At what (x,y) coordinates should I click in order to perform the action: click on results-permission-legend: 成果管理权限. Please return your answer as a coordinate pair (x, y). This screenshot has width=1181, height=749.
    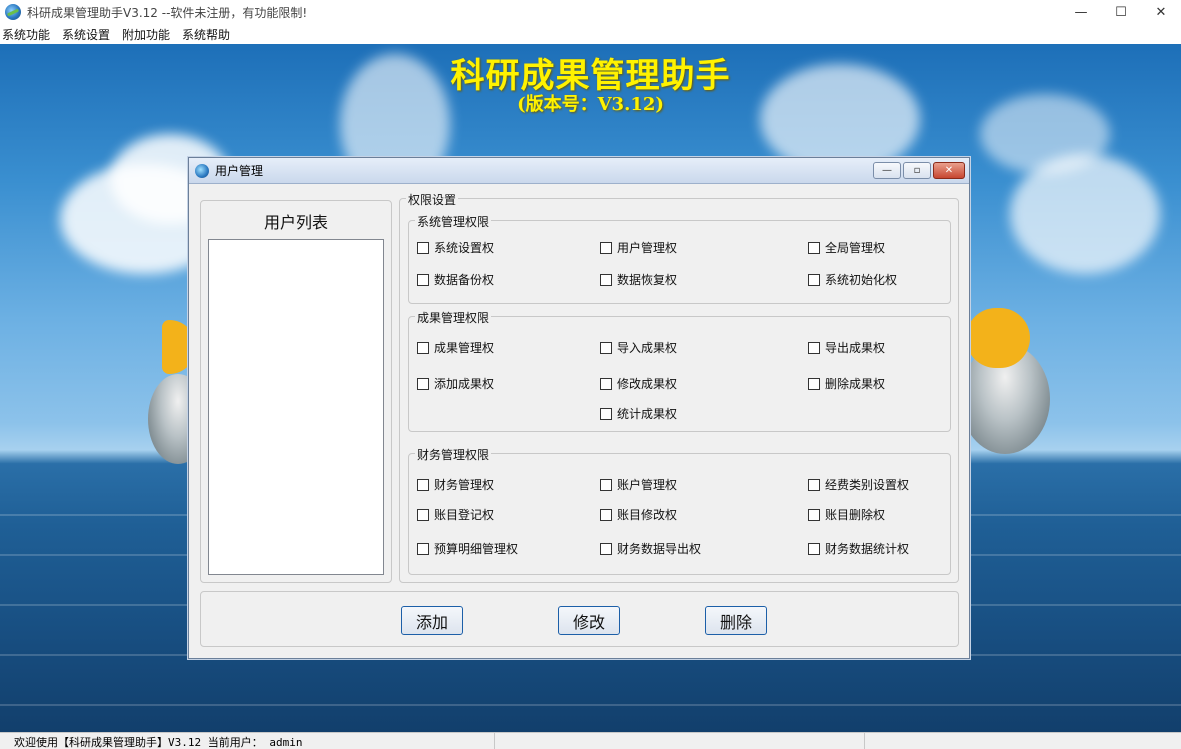
    Looking at the image, I should click on (453, 317).